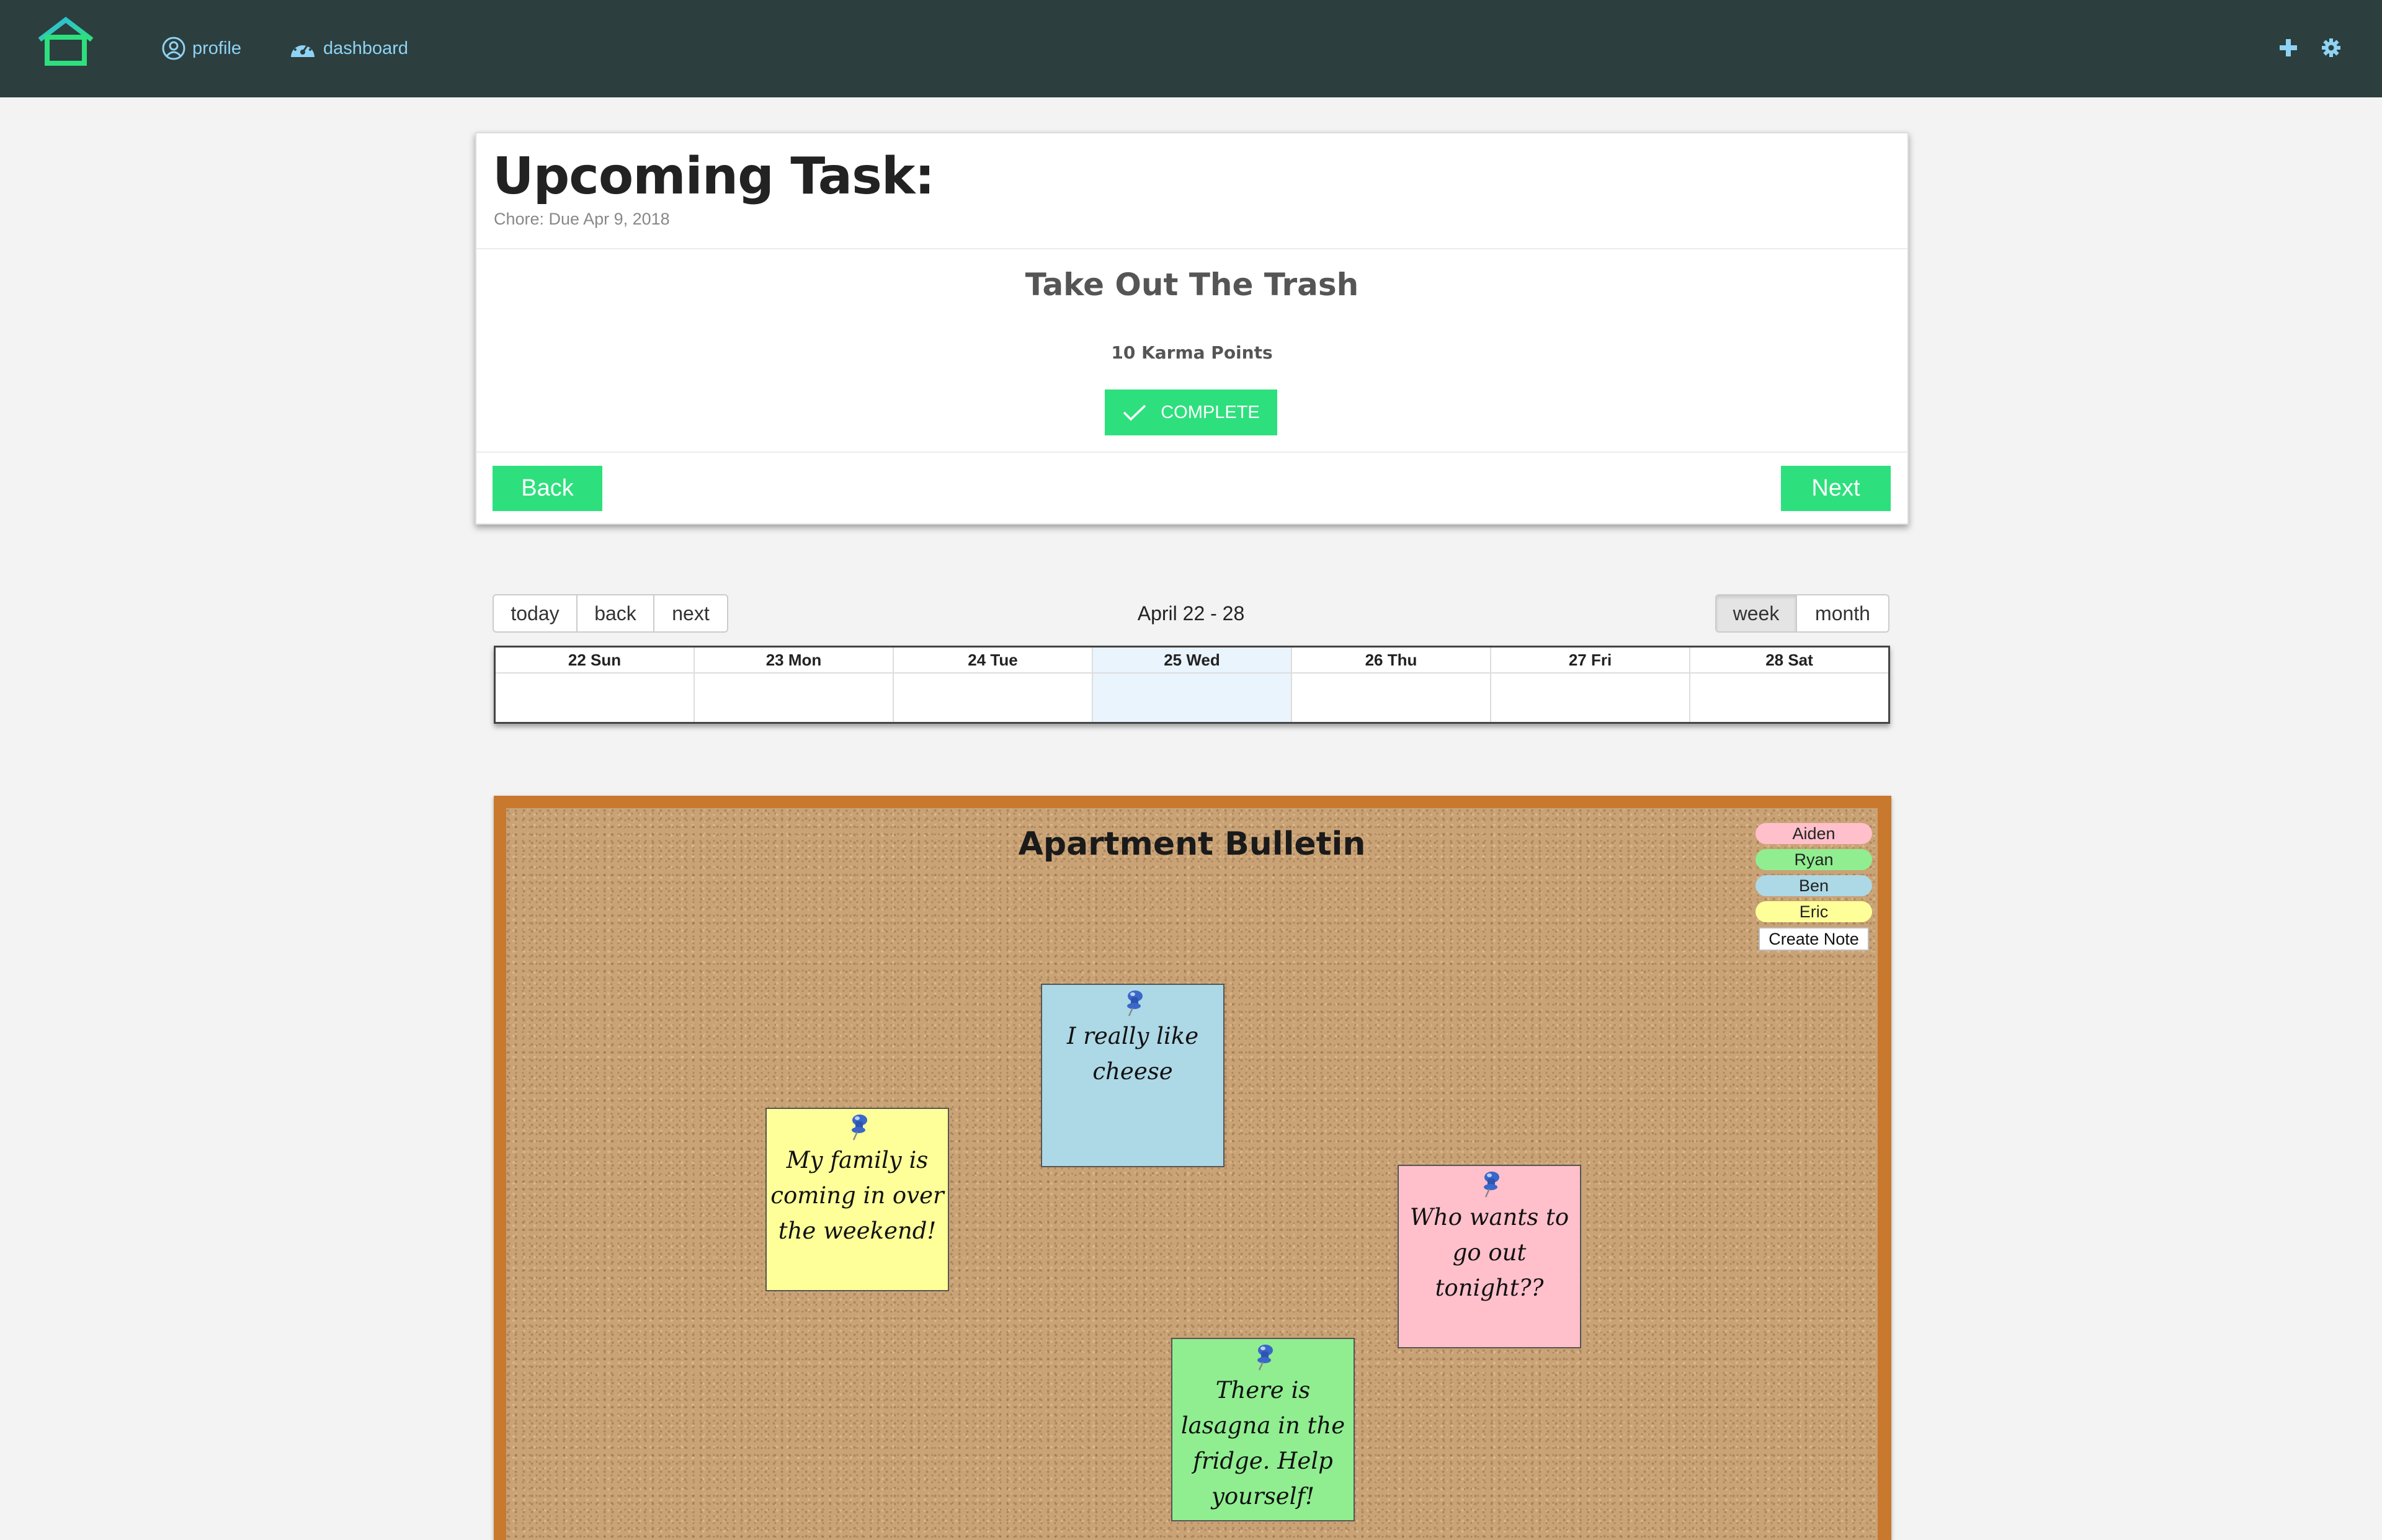  I want to click on nav-profile-label: profile, so click(217, 48).